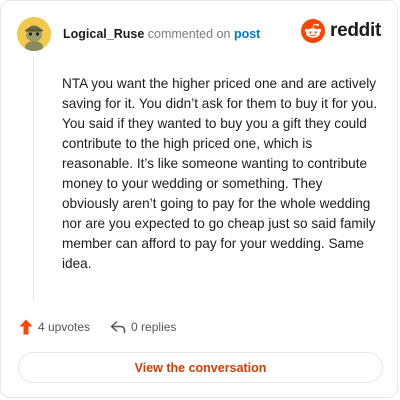 The height and width of the screenshot is (400, 400). What do you see at coordinates (247, 34) in the screenshot?
I see `post-link: post` at bounding box center [247, 34].